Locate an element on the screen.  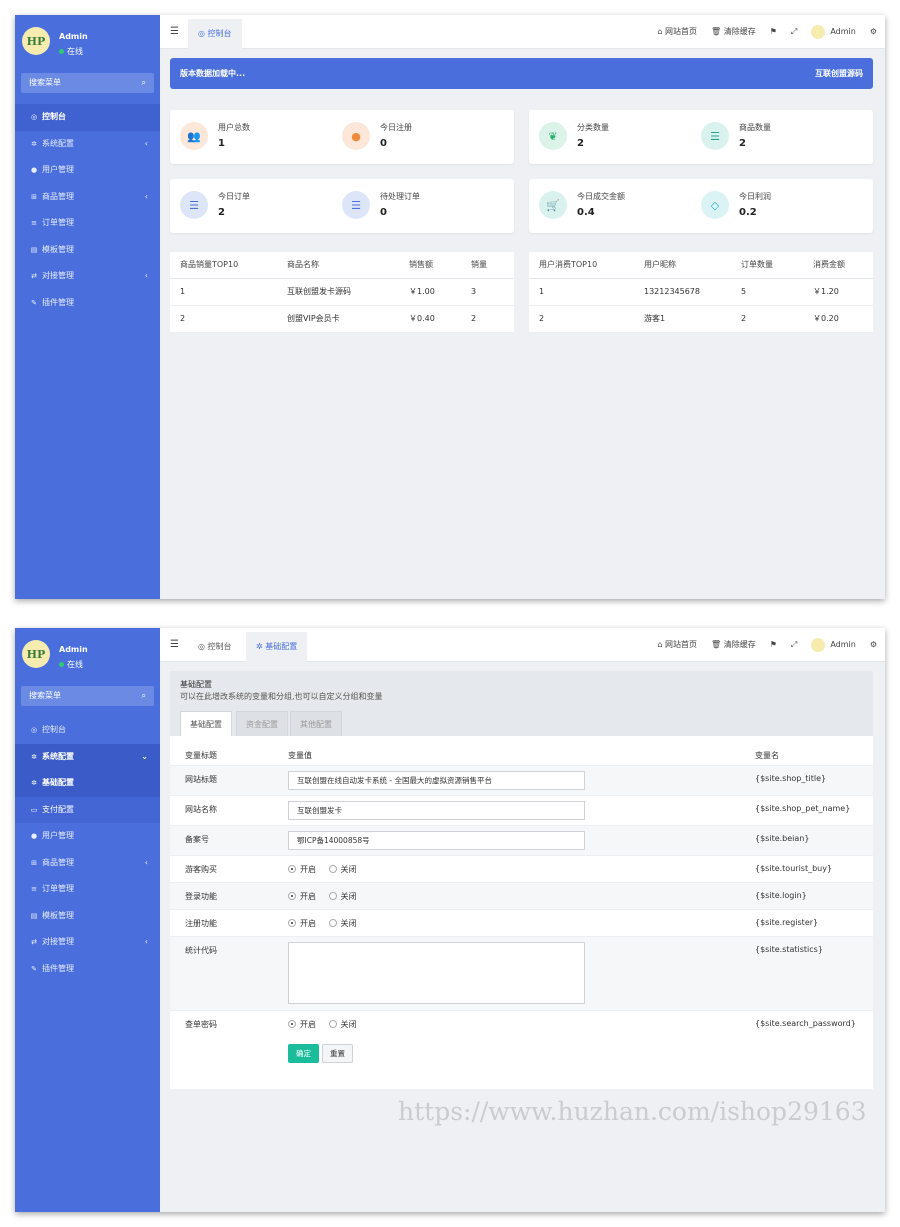
navbar-right: ⌂ 网站首页 🗑 清除缓存 ⚑ ⤢ Admin ⚙ is located at coordinates (767, 32).